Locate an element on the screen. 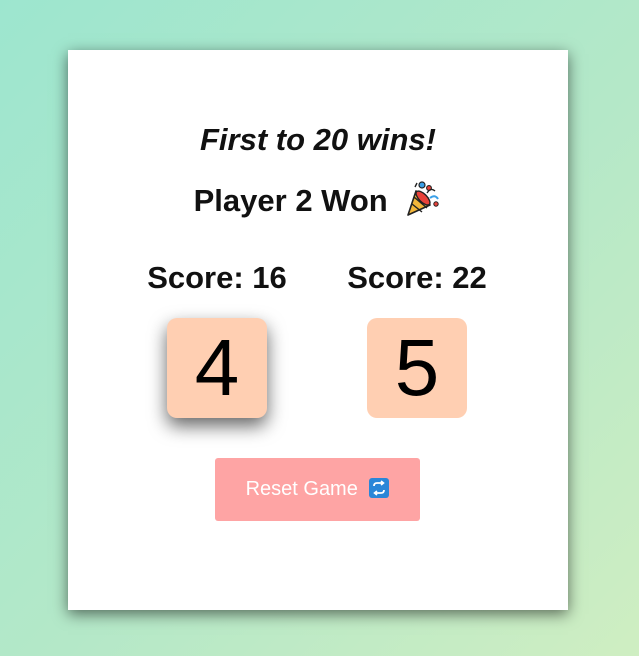 This screenshot has width=639, height=656. goal-heading: First to 20 wins! is located at coordinates (318, 139).